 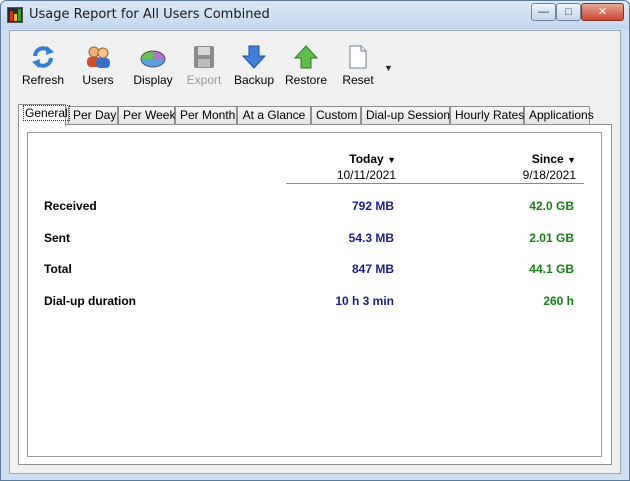 What do you see at coordinates (543, 12) in the screenshot?
I see `minimize-button: —` at bounding box center [543, 12].